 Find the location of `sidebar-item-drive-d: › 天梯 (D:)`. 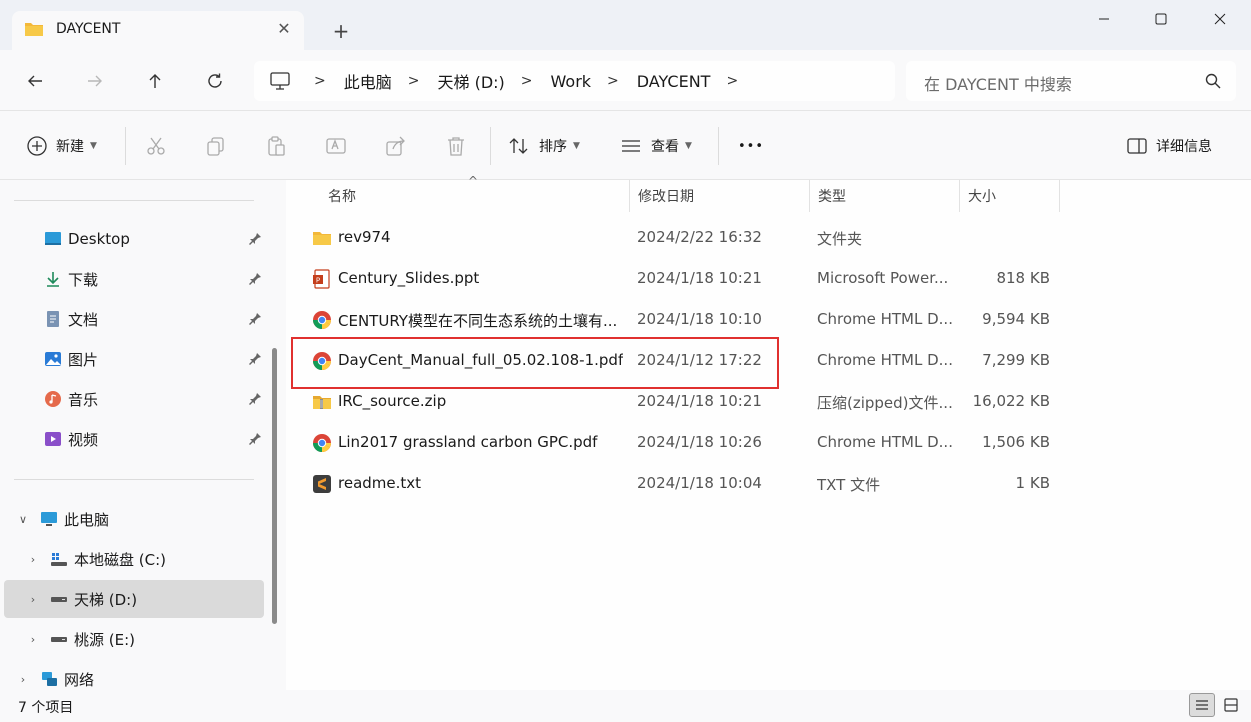

sidebar-item-drive-d: › 天梯 (D:) is located at coordinates (134, 599).